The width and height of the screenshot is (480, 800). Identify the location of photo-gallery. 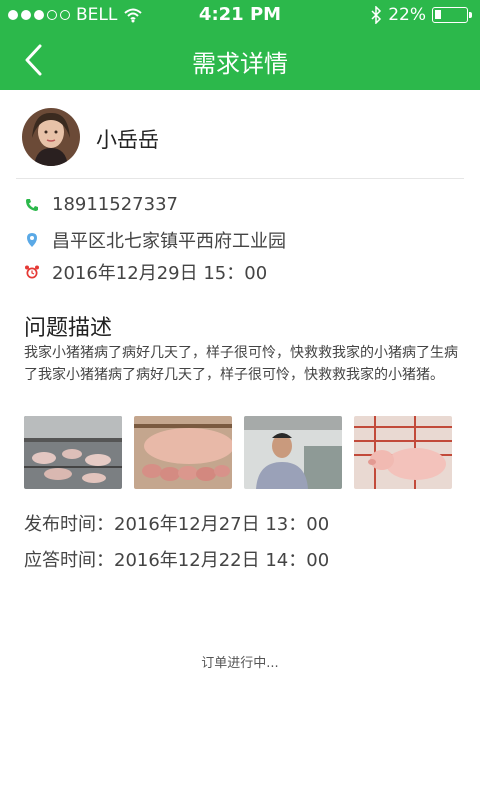
(238, 452).